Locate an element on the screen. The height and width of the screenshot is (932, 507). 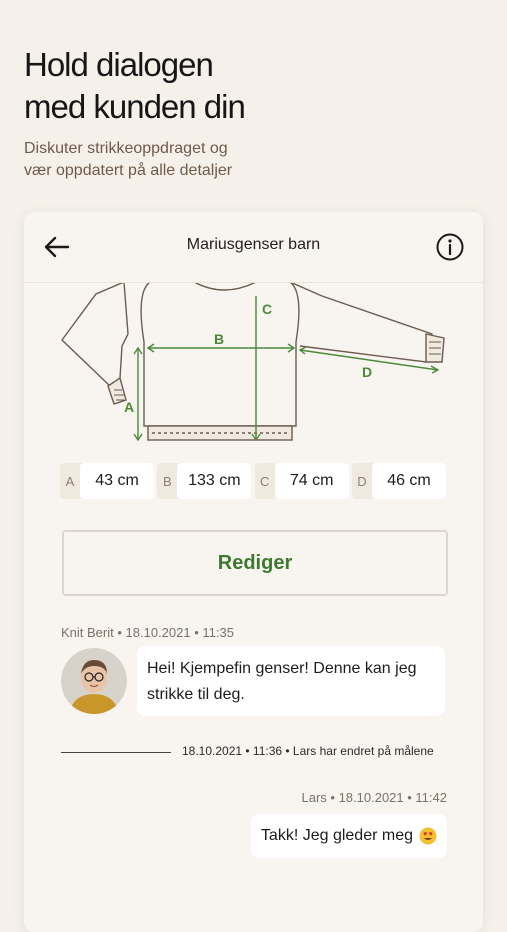
measure-b: B 133 cm is located at coordinates (204, 481).